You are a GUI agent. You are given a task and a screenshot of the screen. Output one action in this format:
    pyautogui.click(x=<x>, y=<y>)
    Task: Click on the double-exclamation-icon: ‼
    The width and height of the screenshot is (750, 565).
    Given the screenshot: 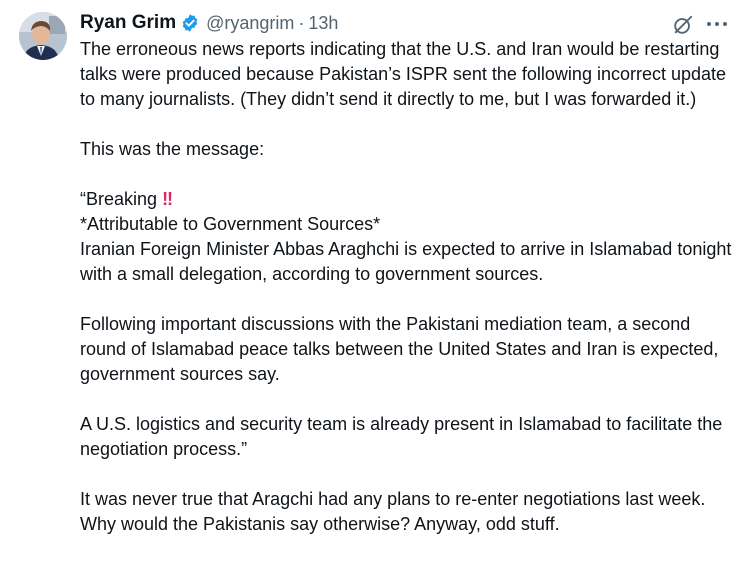 What is the action you would take?
    pyautogui.click(x=167, y=199)
    